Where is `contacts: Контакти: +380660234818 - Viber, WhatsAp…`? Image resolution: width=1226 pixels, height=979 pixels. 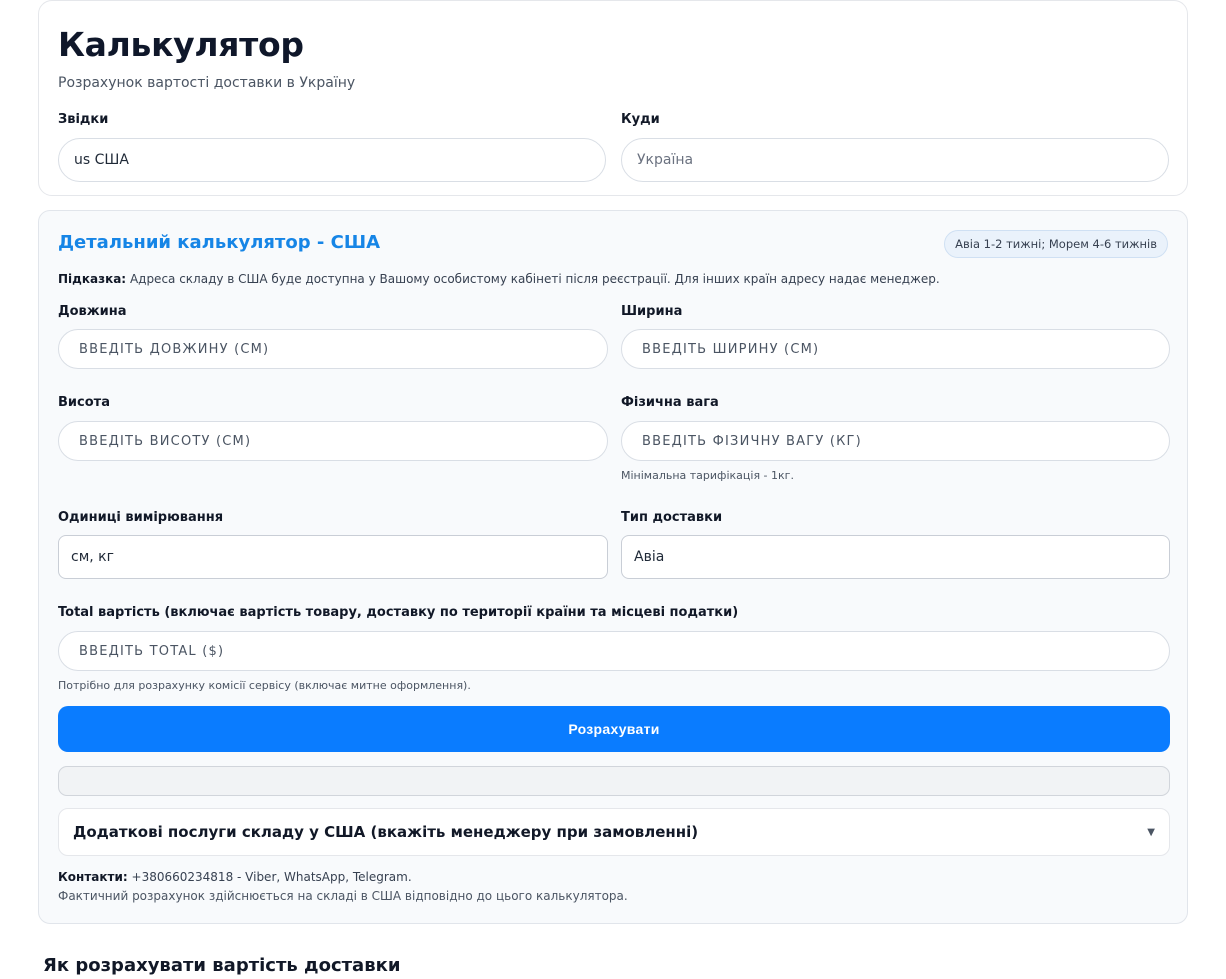 contacts: Контакти: +380660234818 - Viber, WhatsAp… is located at coordinates (235, 877).